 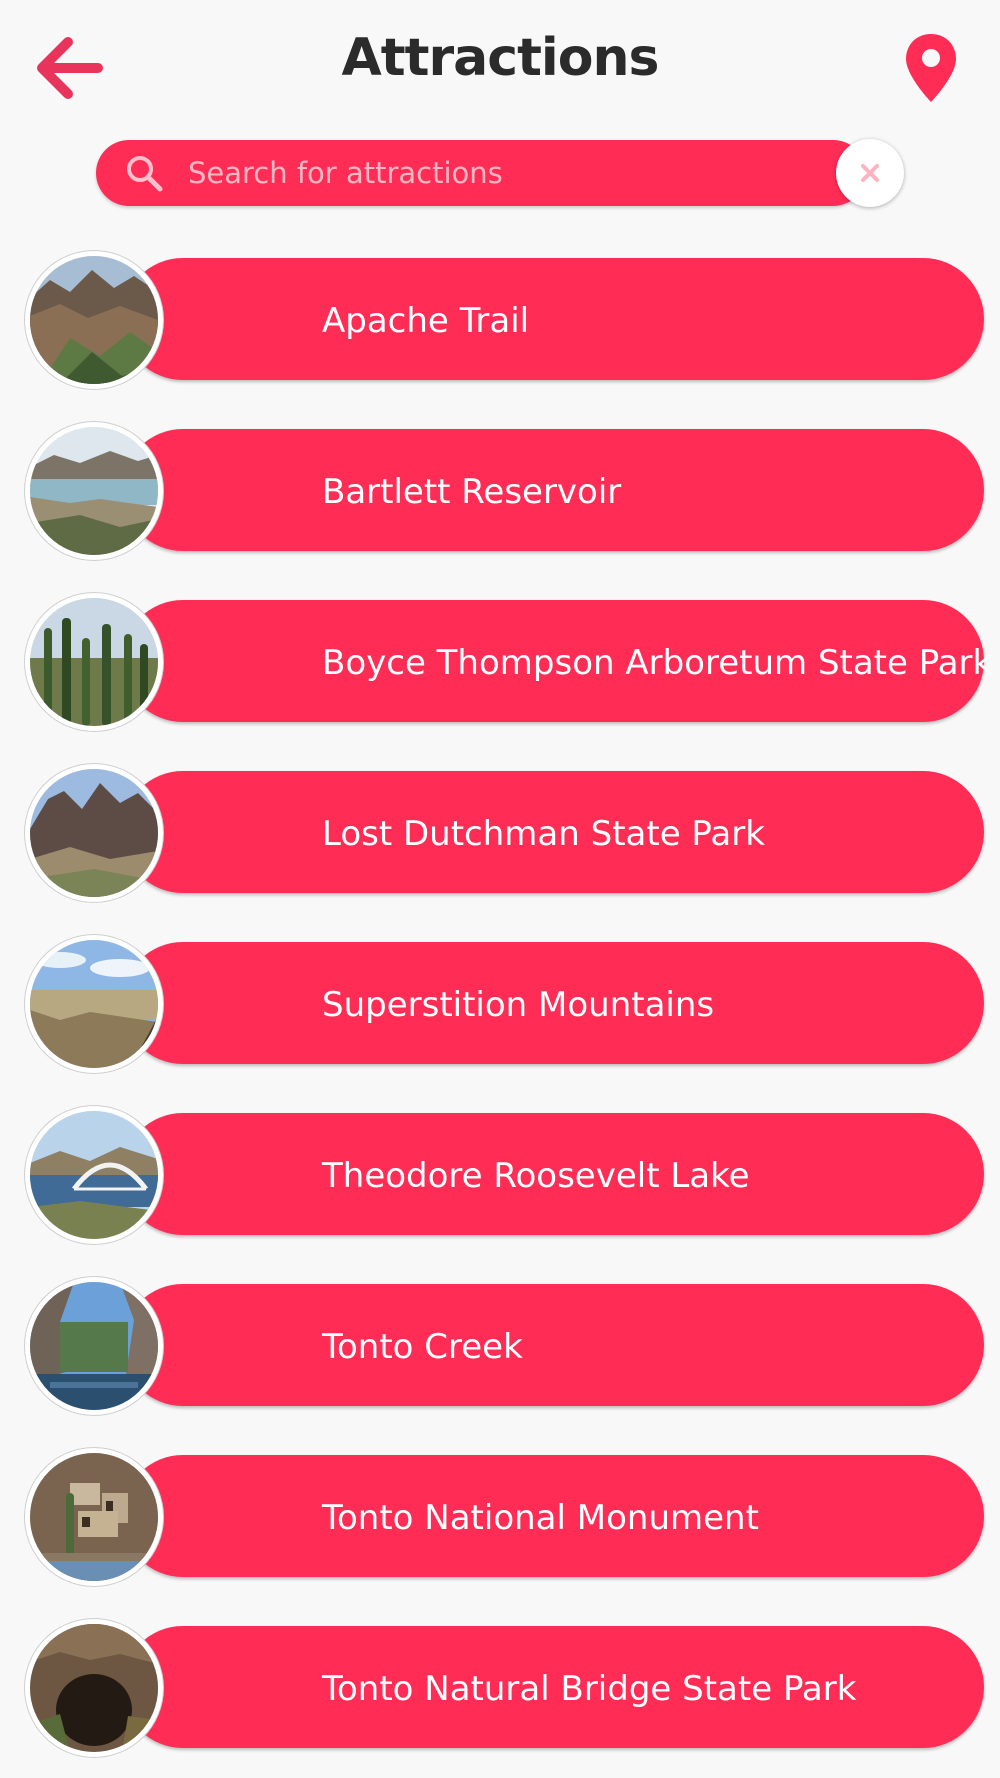 I want to click on attraction-button: Tonto National Monument, so click(x=553, y=1516).